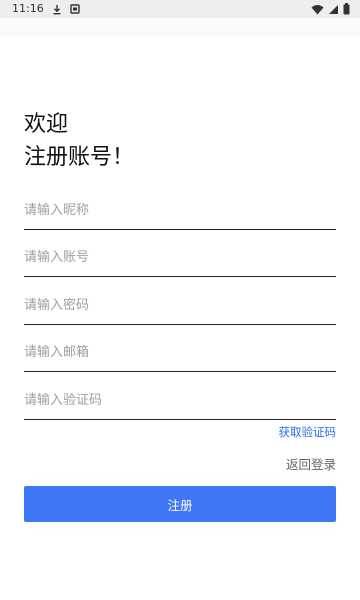  Describe the element at coordinates (180, 400) in the screenshot. I see `verification-code-input` at that location.